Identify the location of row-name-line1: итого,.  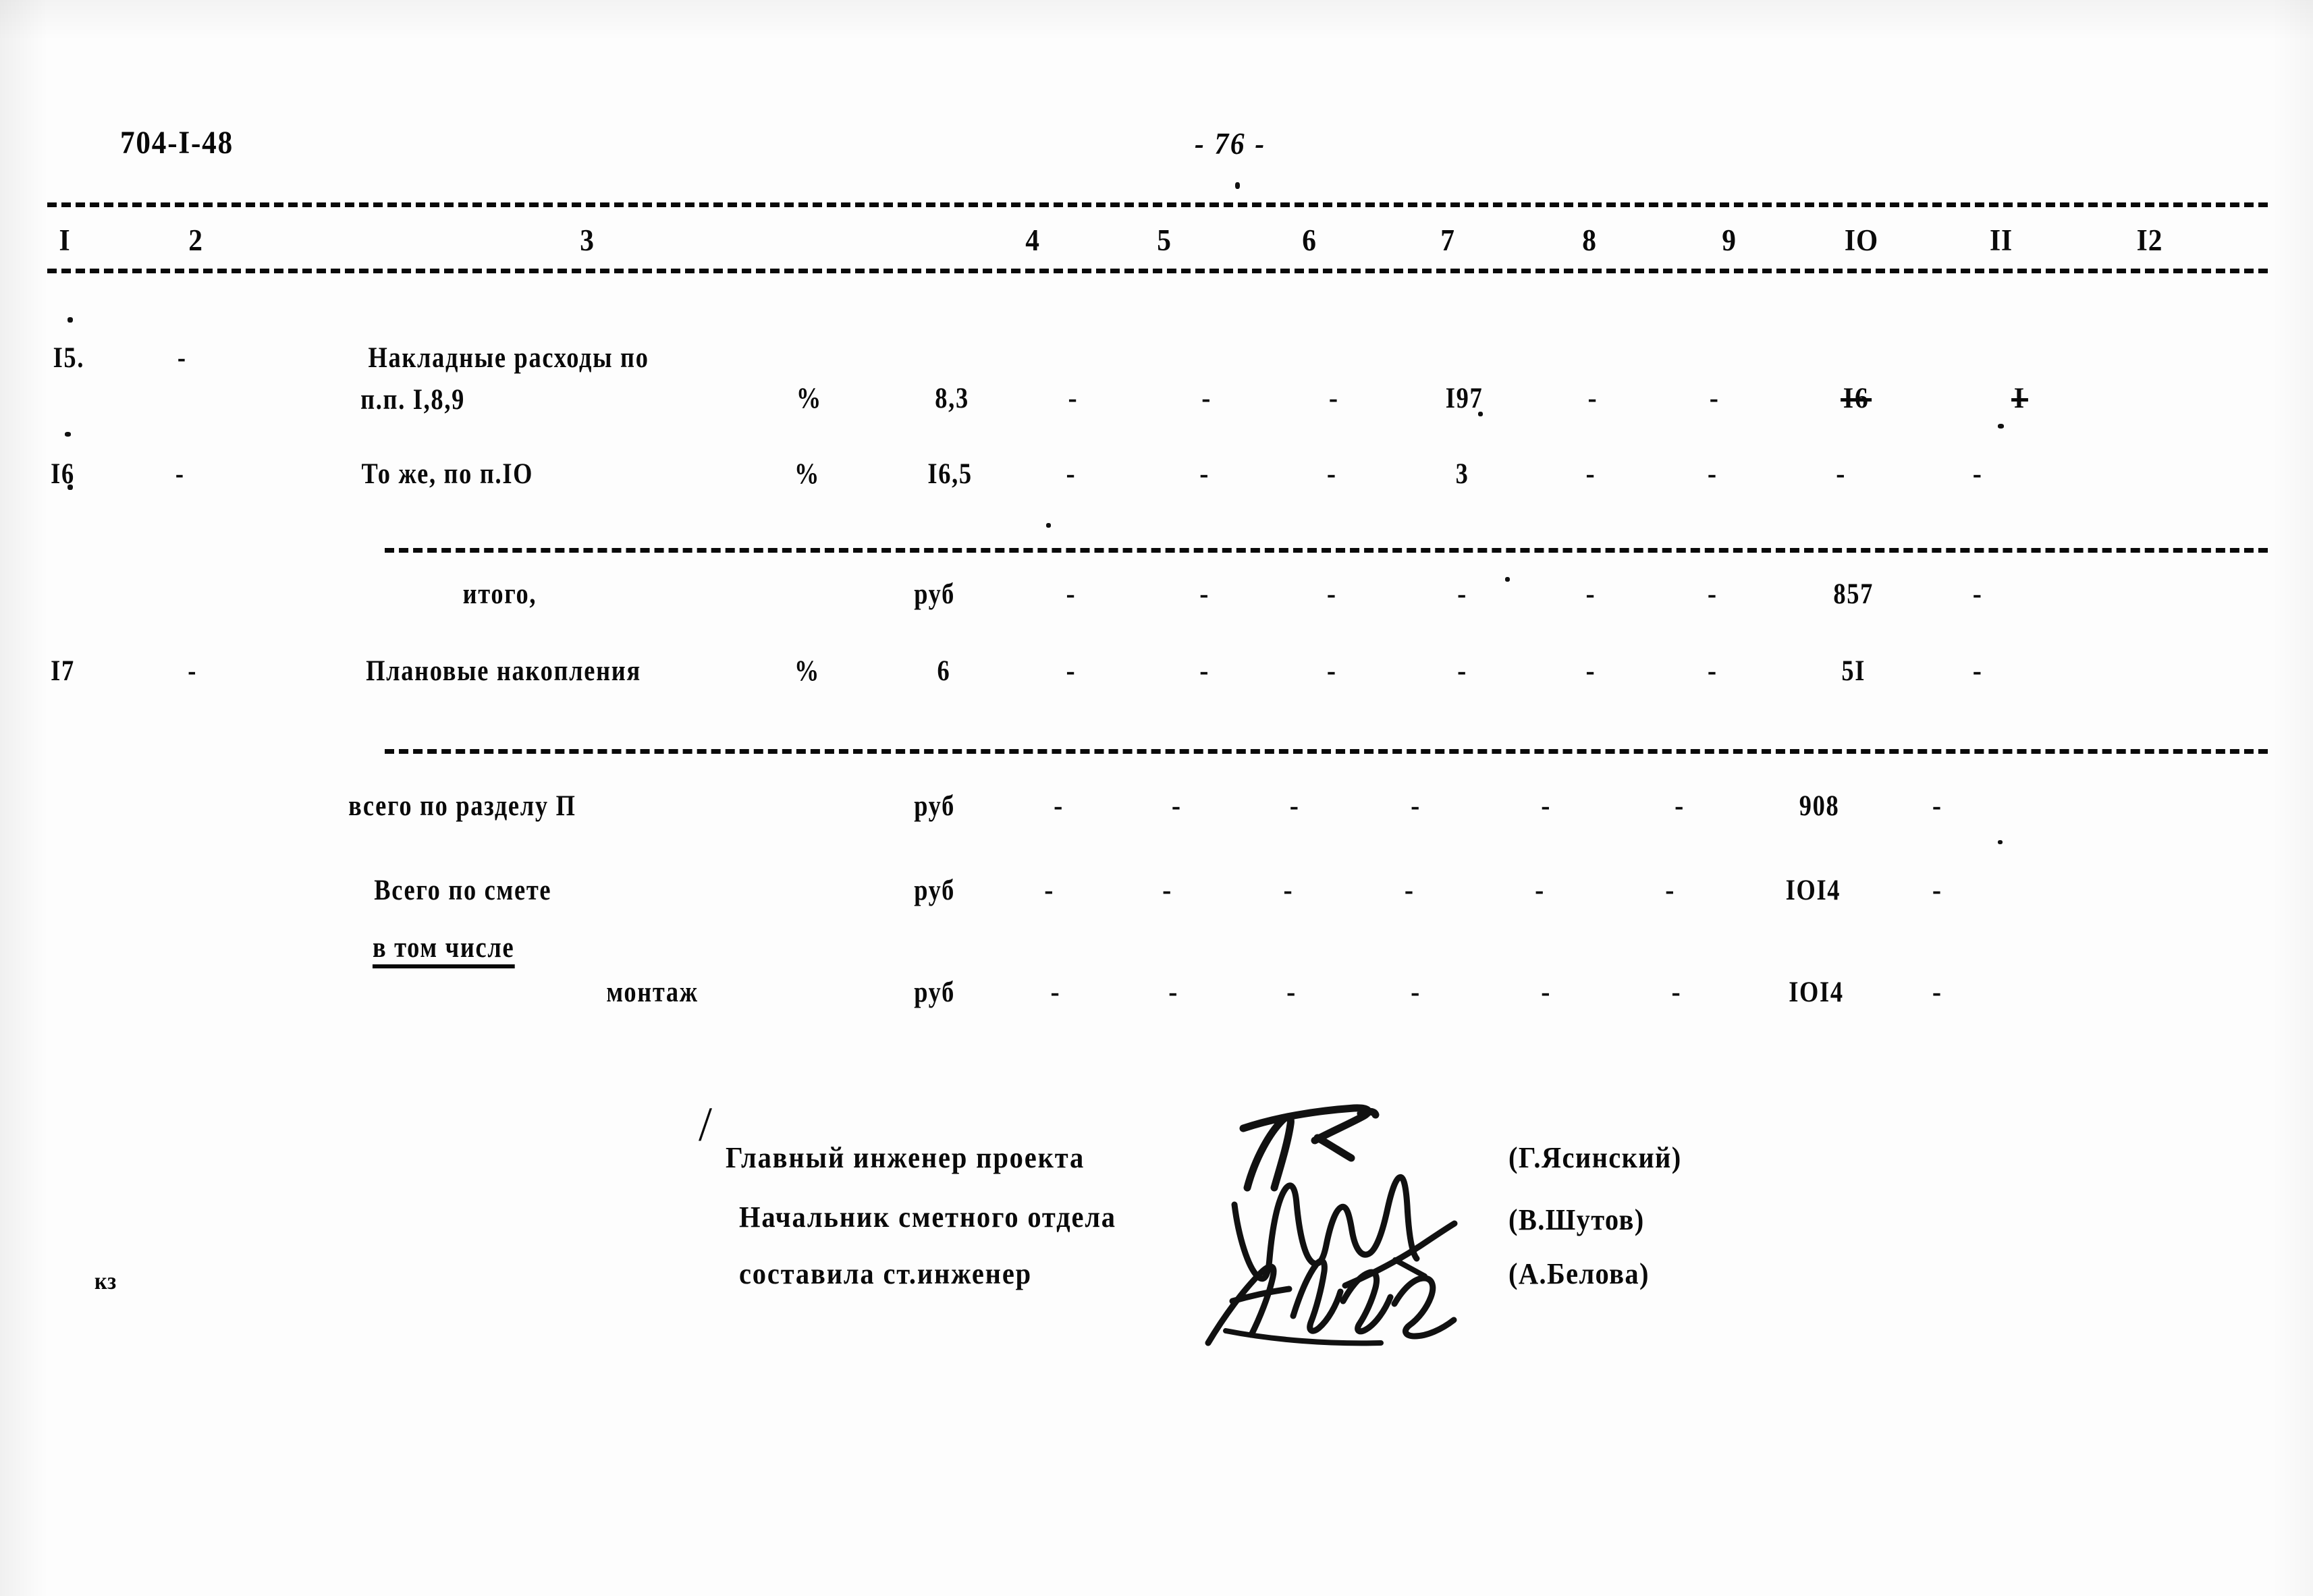
(500, 594).